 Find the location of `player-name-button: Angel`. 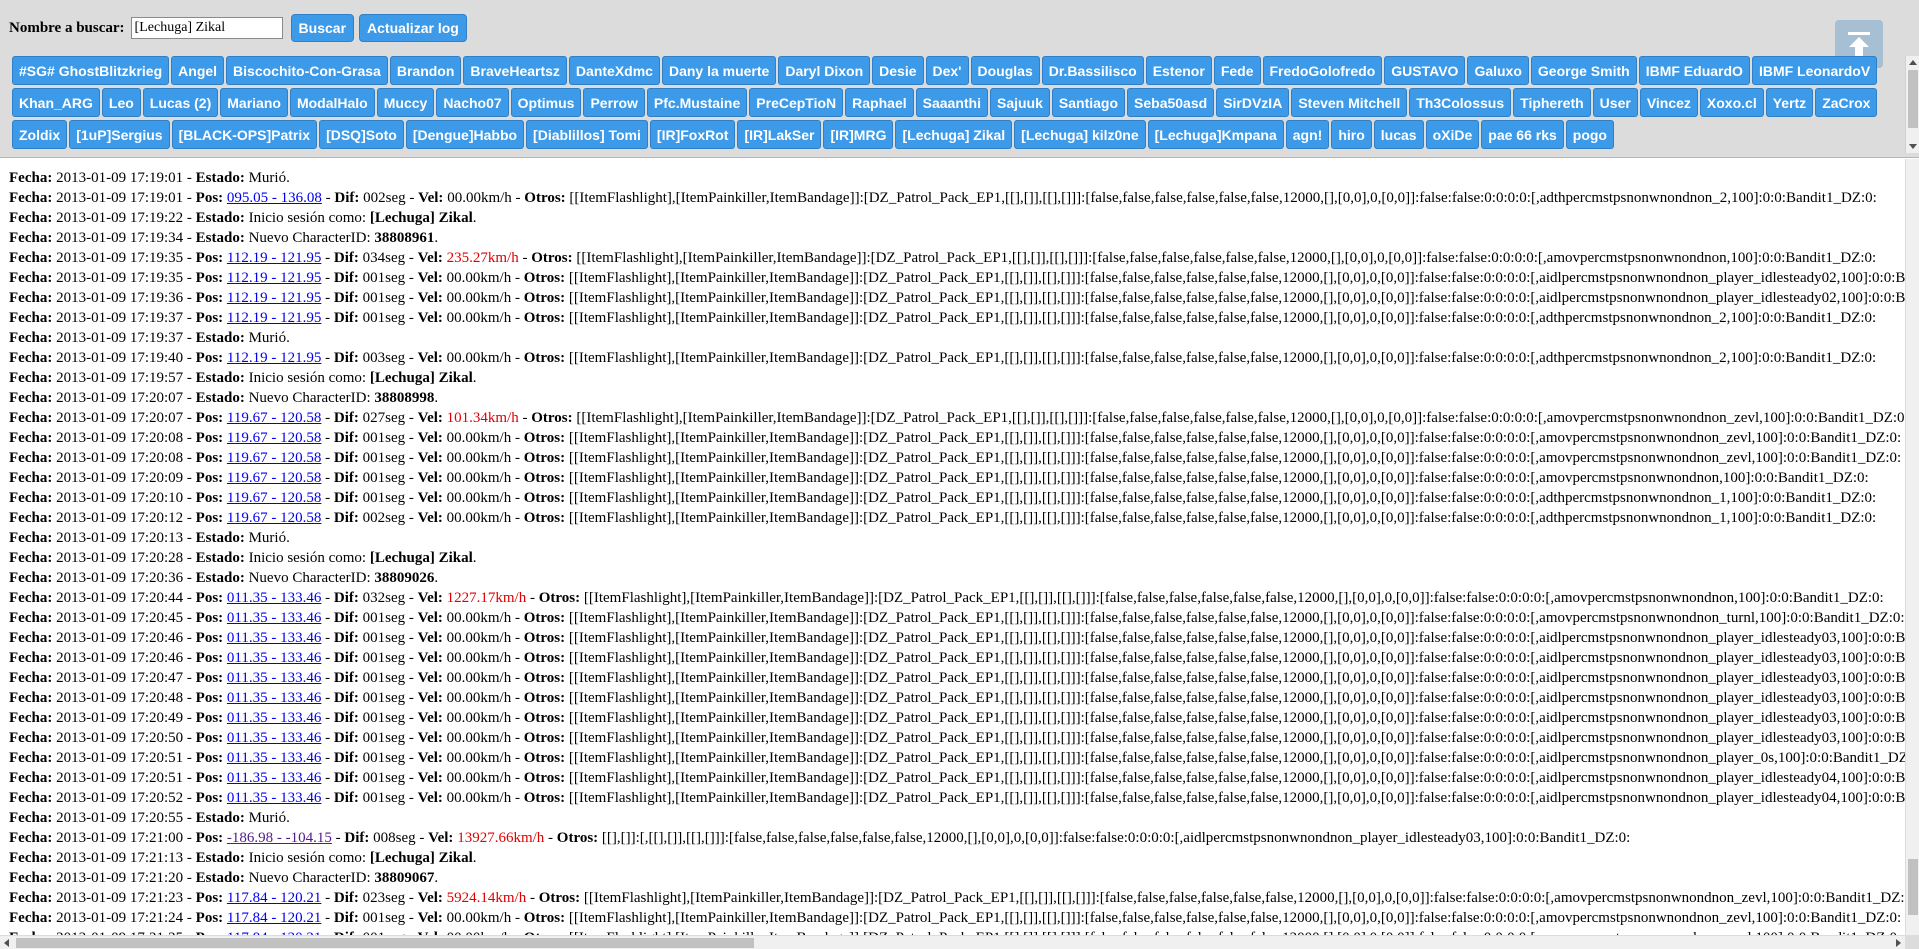

player-name-button: Angel is located at coordinates (198, 70).